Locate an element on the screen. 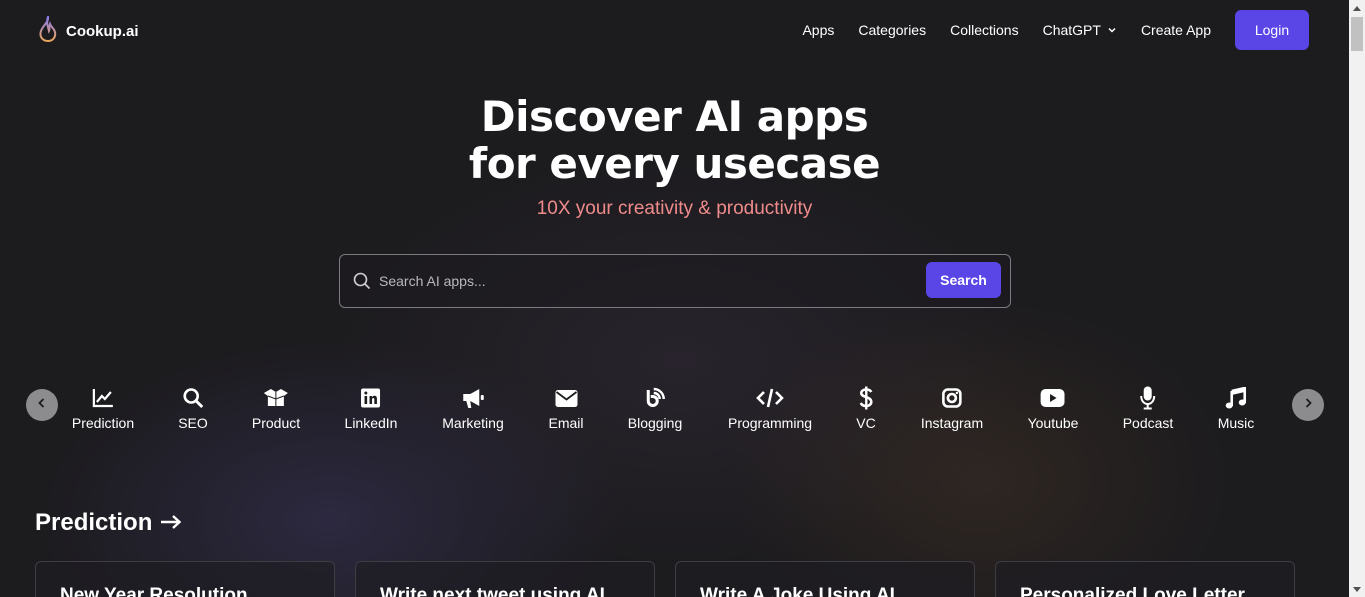 The width and height of the screenshot is (1365, 597). login-button: Login is located at coordinates (1272, 30).